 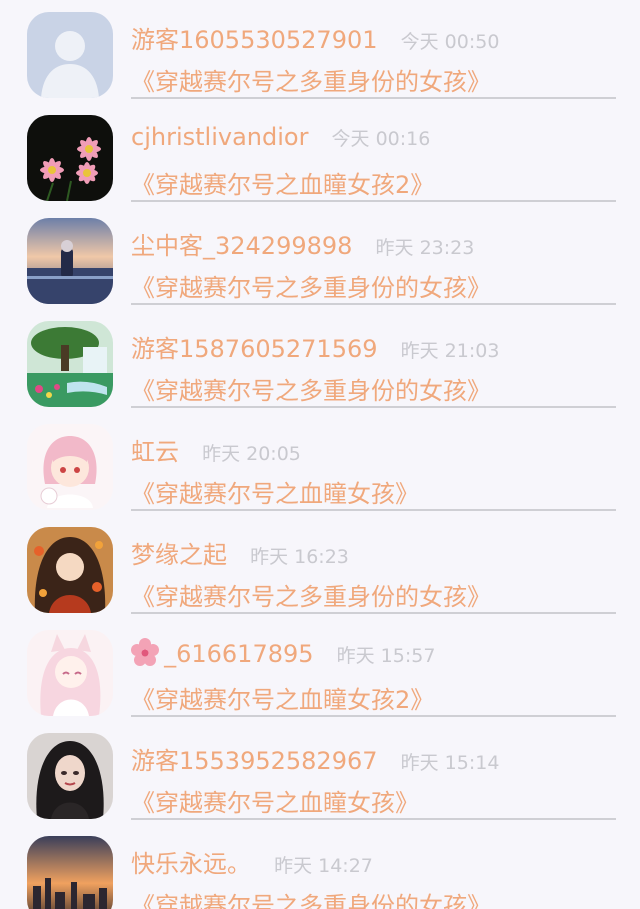 I want to click on list-item: 游客1605530527901 今天 00:50 《穿越赛尔号之多重身份的女孩》, so click(x=320, y=51).